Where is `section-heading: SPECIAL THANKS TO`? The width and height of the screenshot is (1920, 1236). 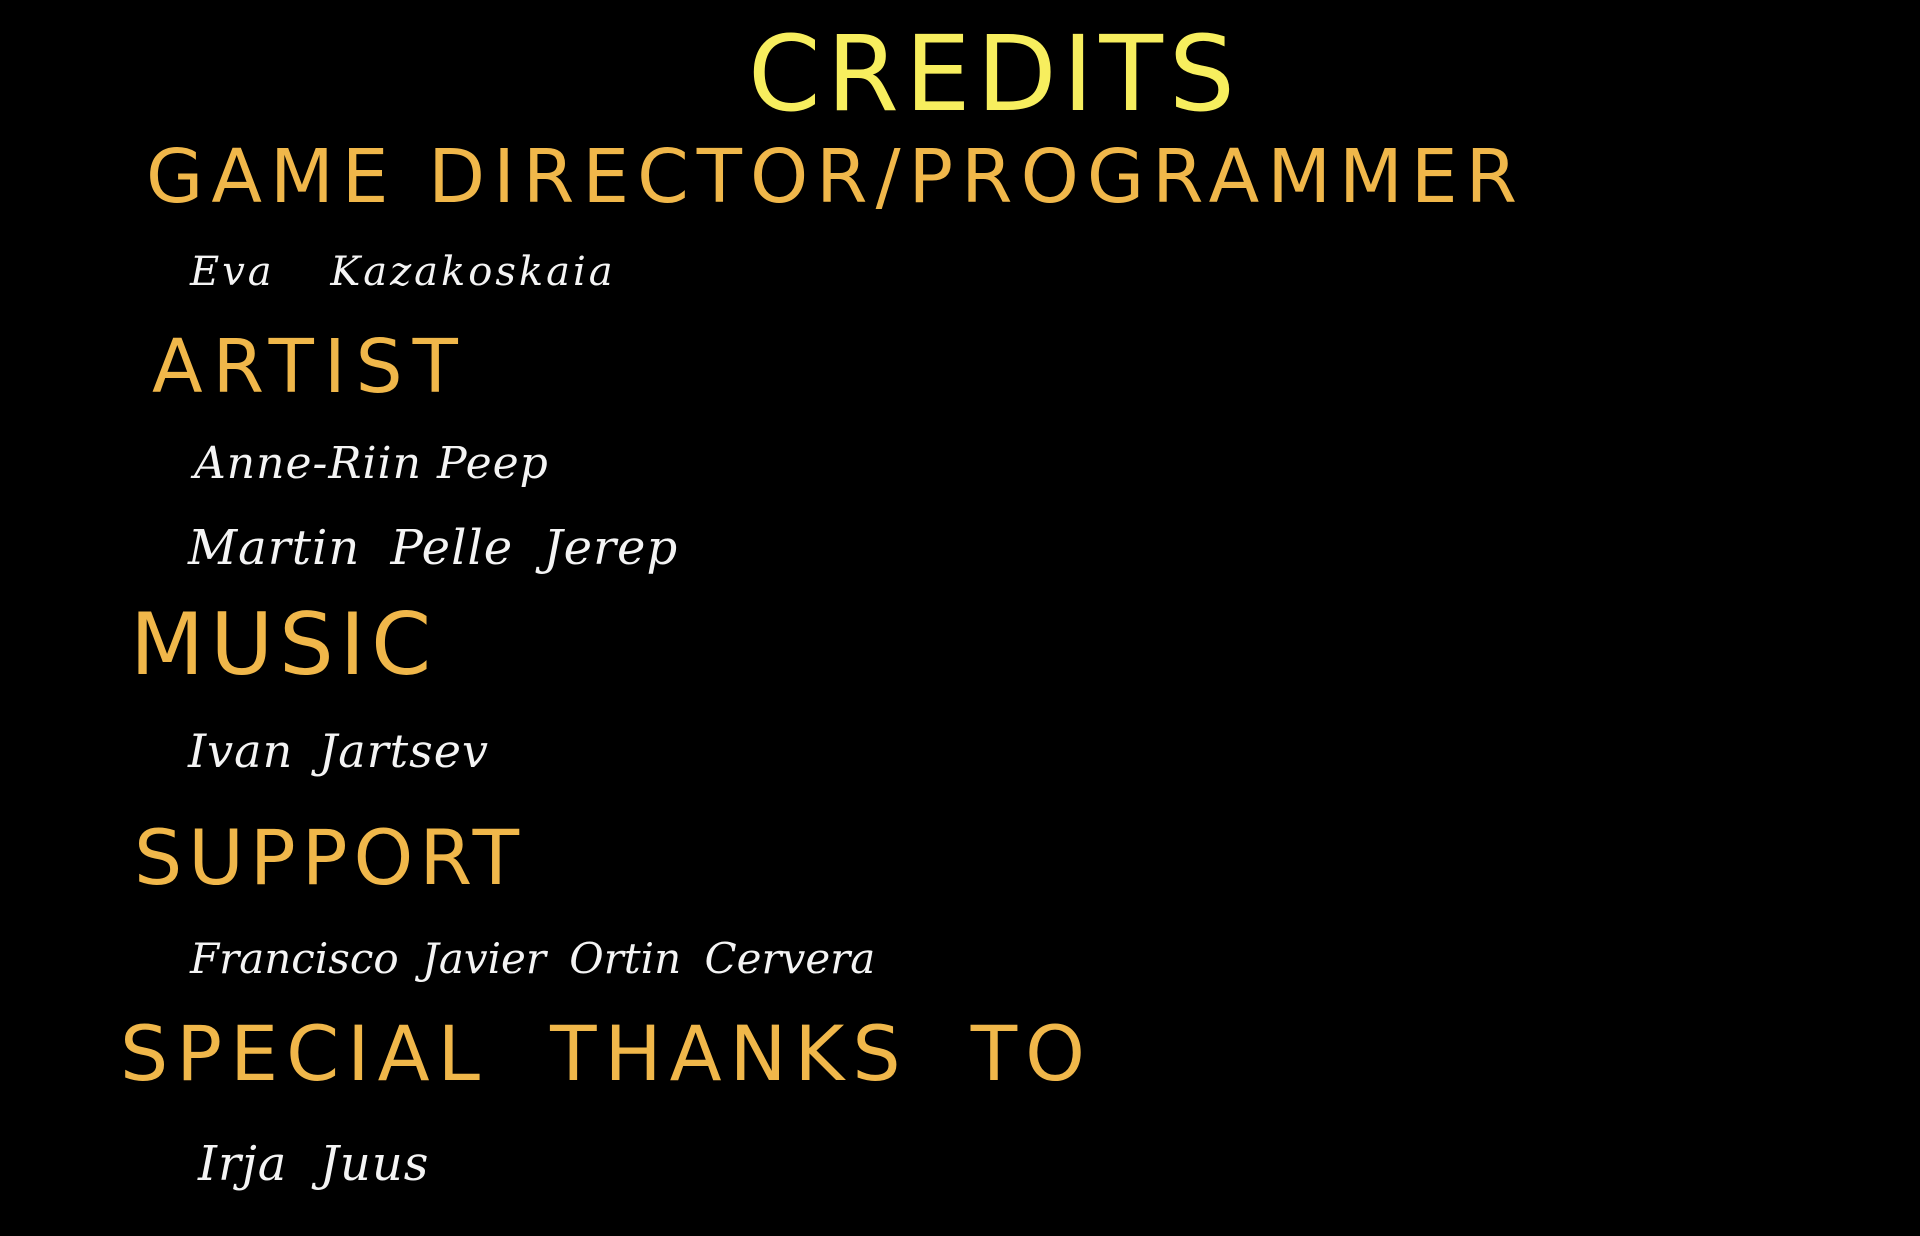 section-heading: SPECIAL THANKS TO is located at coordinates (606, 1053).